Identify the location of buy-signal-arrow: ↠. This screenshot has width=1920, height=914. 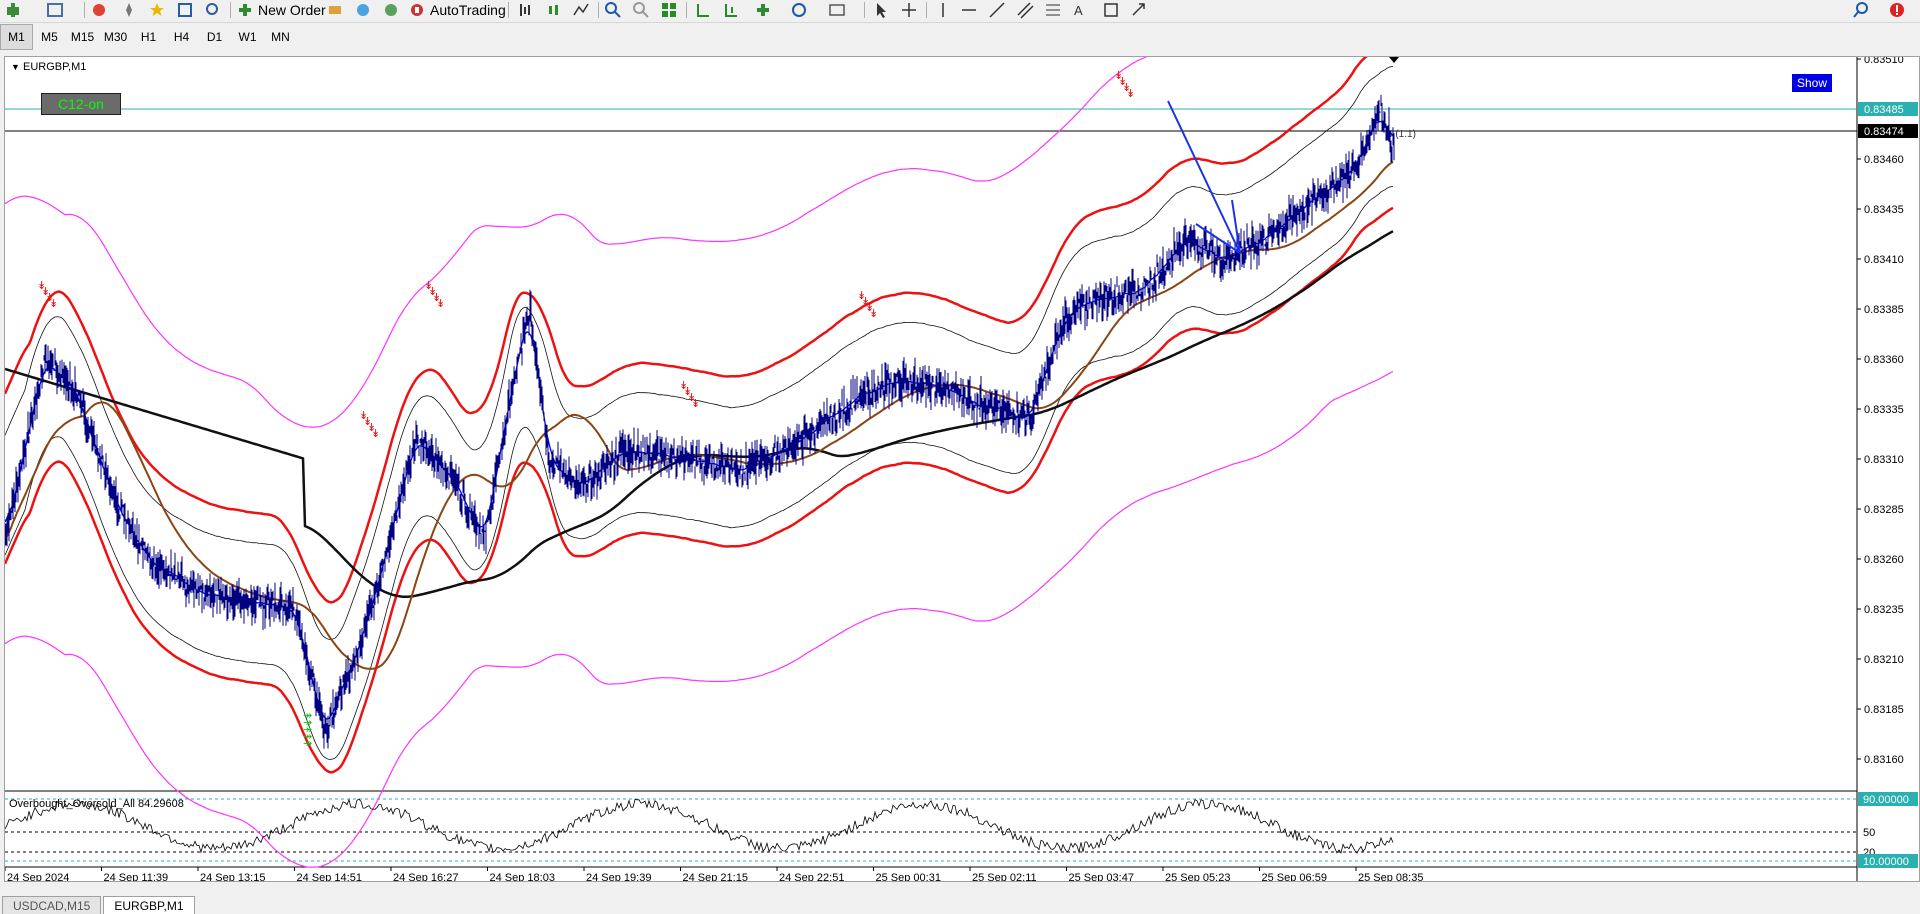
(307, 744).